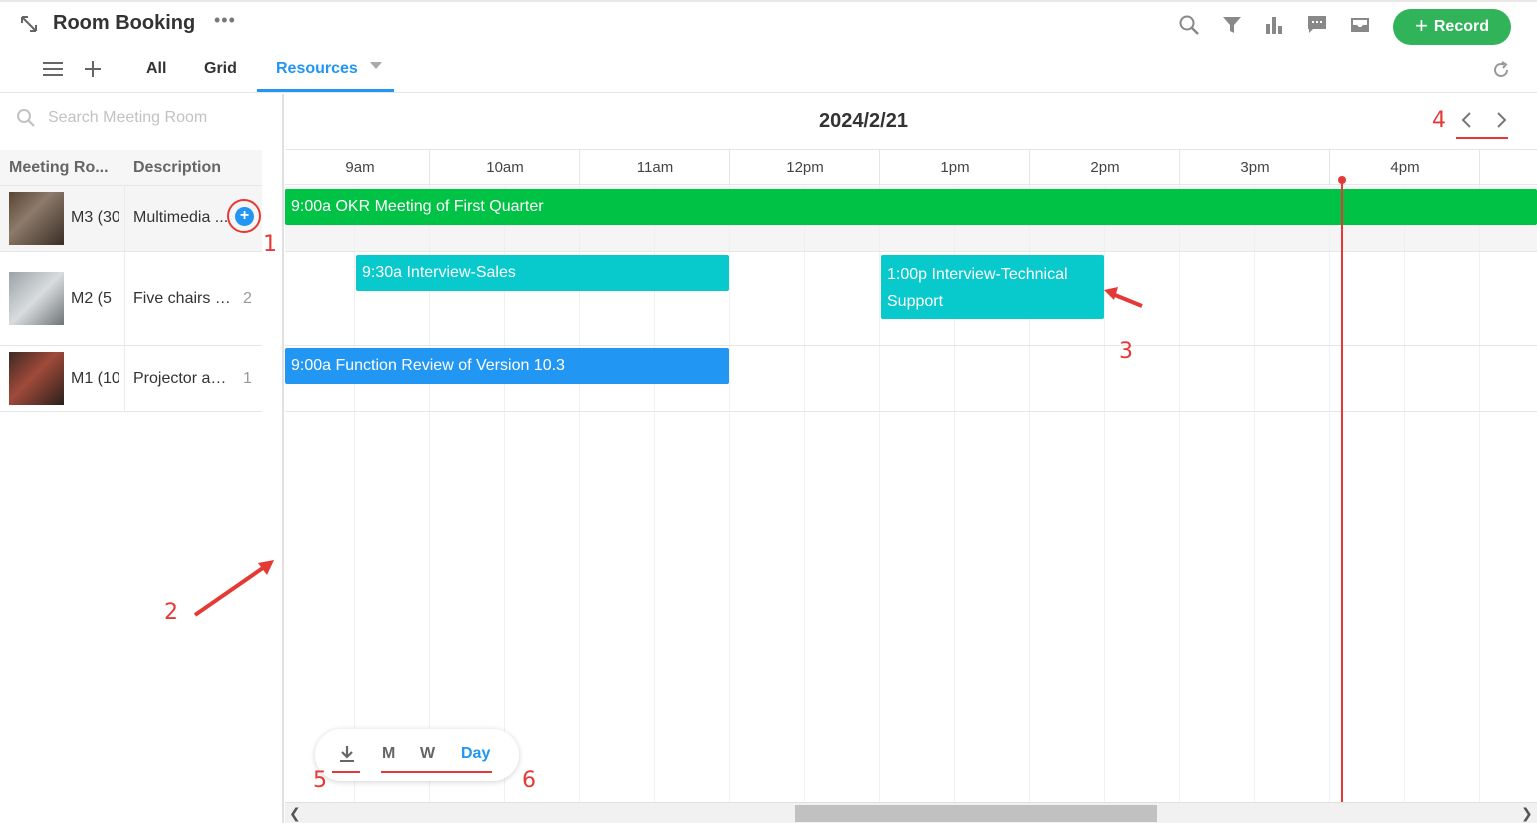 The height and width of the screenshot is (823, 1537). Describe the element at coordinates (1342, 492) in the screenshot. I see `current-time-indicator` at that location.